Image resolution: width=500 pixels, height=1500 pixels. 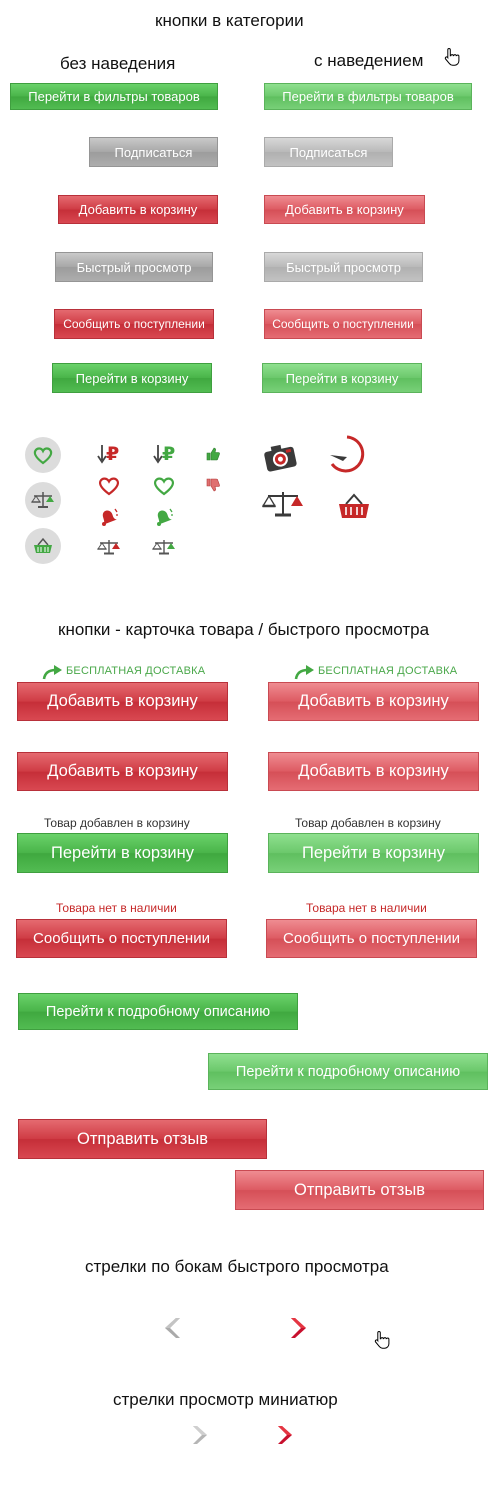 I want to click on cart-basket-icon, so click(x=354, y=506).